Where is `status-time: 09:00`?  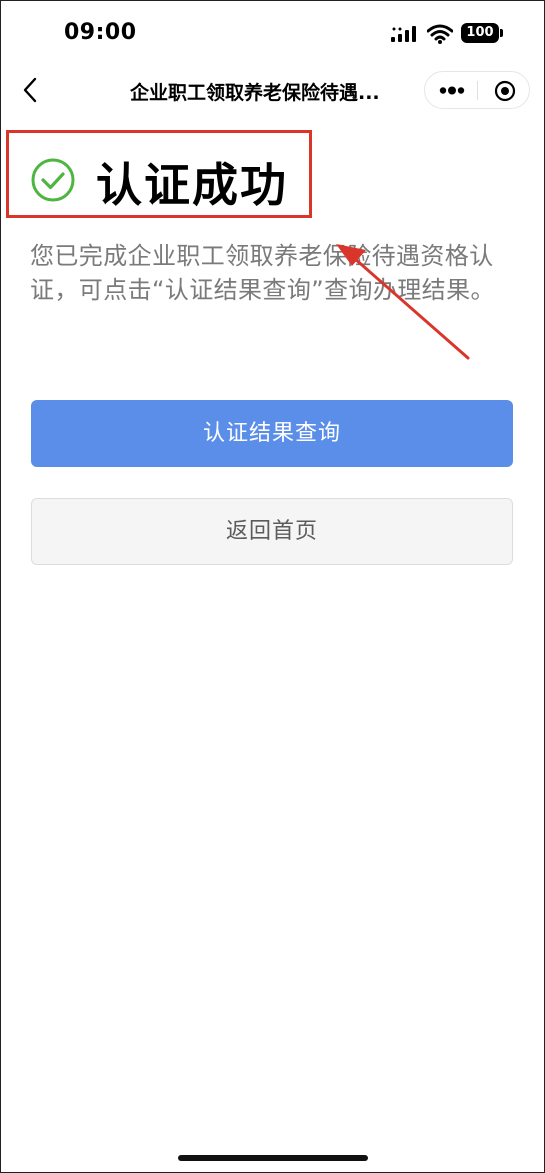 status-time: 09:00 is located at coordinates (100, 32).